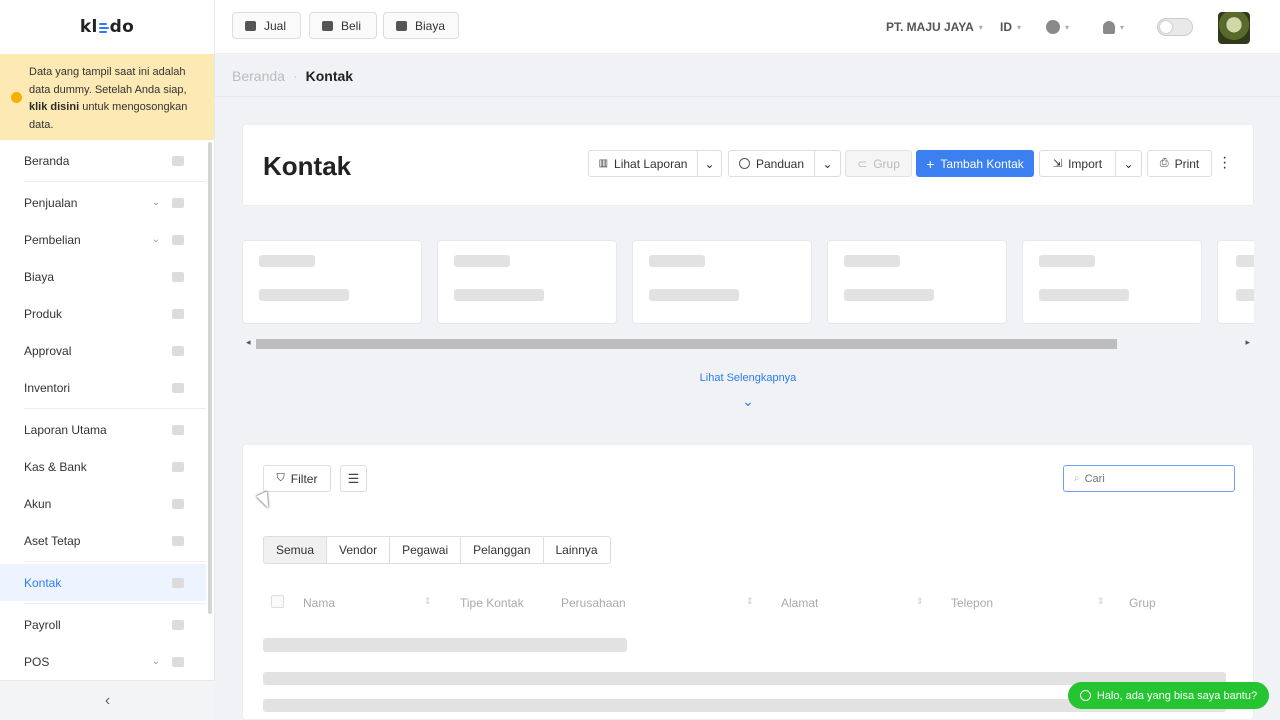 This screenshot has height=720, width=1280. I want to click on tab-lainnya: Lainnya, so click(576, 550).